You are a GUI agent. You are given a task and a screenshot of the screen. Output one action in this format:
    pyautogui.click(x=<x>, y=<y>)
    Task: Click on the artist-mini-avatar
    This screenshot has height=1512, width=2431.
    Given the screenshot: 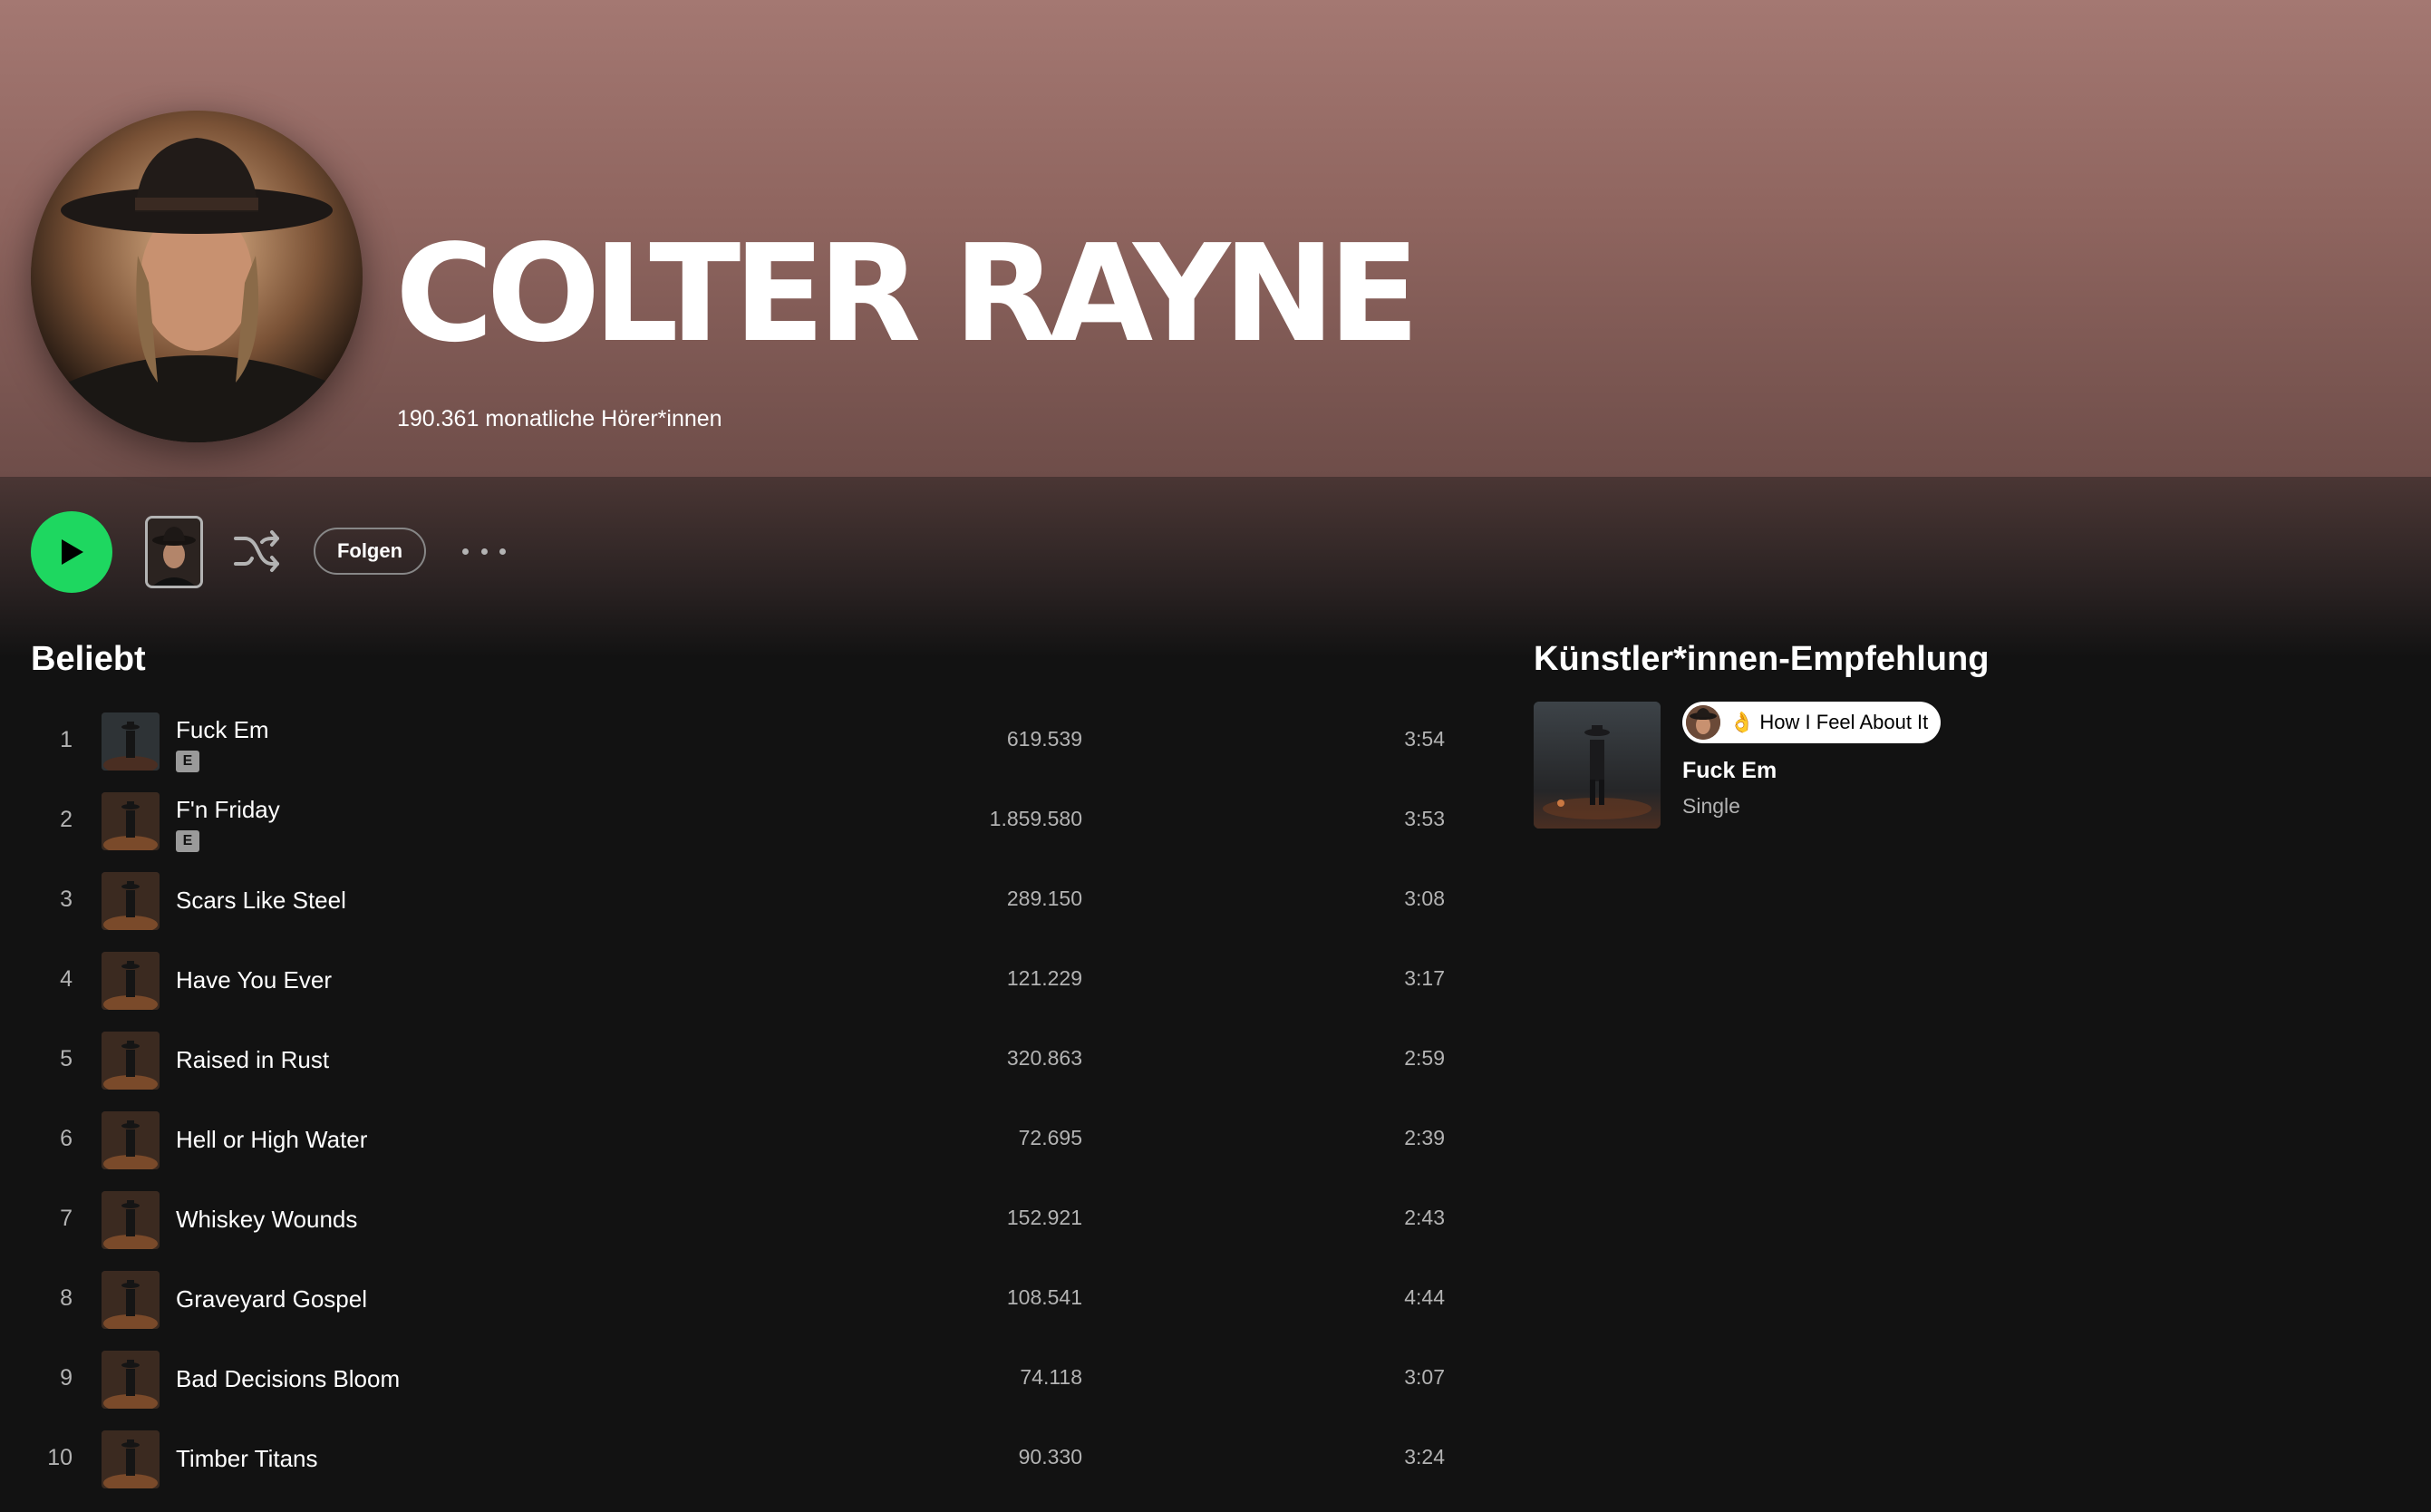 What is the action you would take?
    pyautogui.click(x=1703, y=723)
    